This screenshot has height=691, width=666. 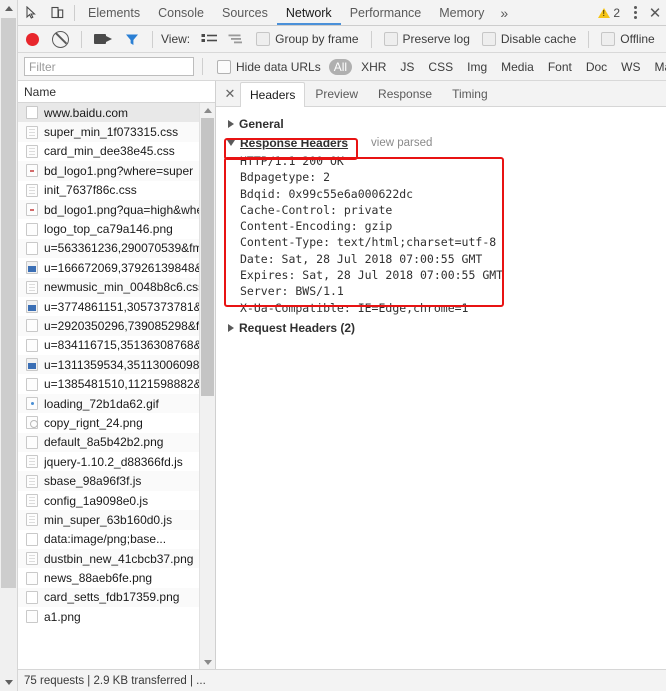 What do you see at coordinates (446, 123) in the screenshot?
I see `general-section-toggle: General` at bounding box center [446, 123].